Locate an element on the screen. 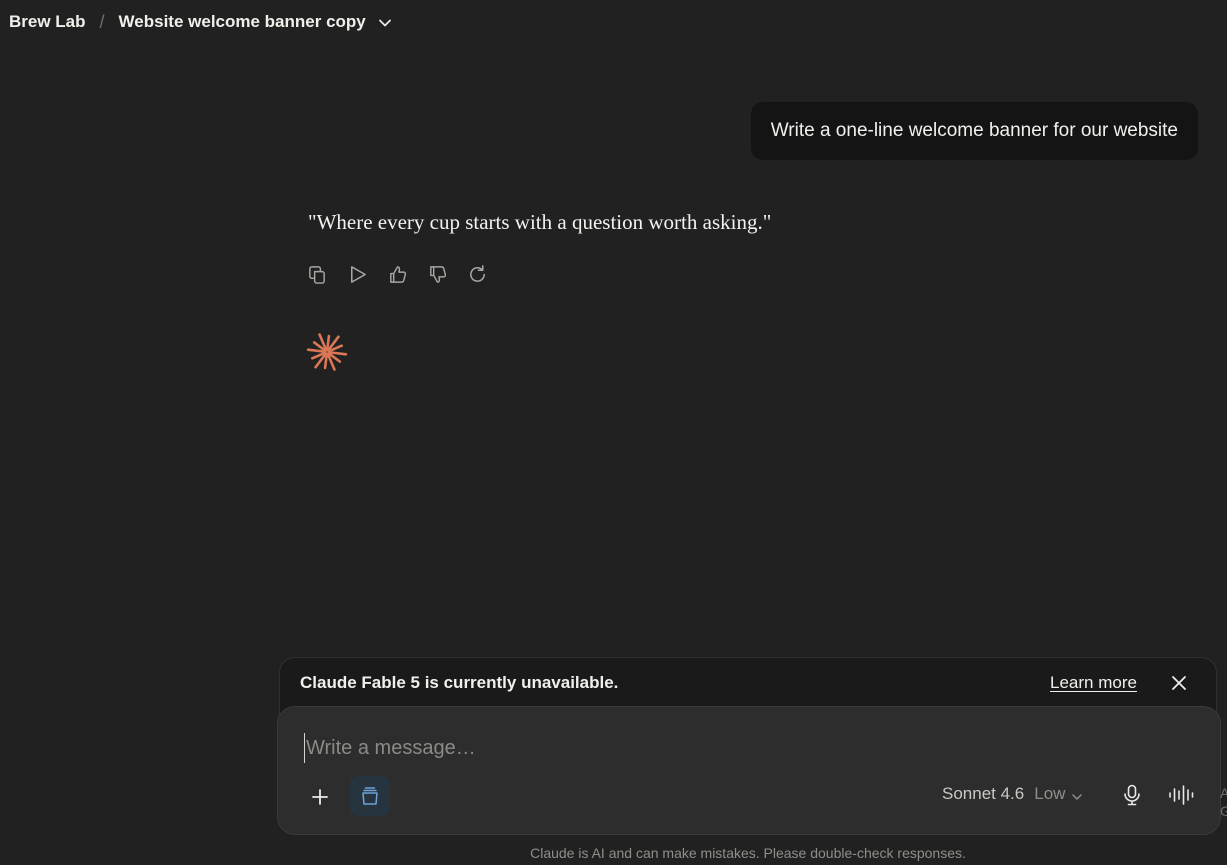  clipped-side-line-1: A is located at coordinates (1223, 793).